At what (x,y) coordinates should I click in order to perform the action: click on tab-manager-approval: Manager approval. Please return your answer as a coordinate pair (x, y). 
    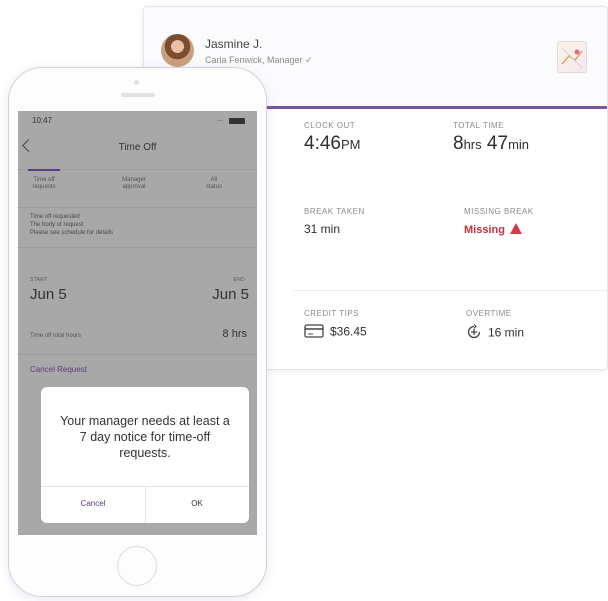
    Looking at the image, I should click on (134, 184).